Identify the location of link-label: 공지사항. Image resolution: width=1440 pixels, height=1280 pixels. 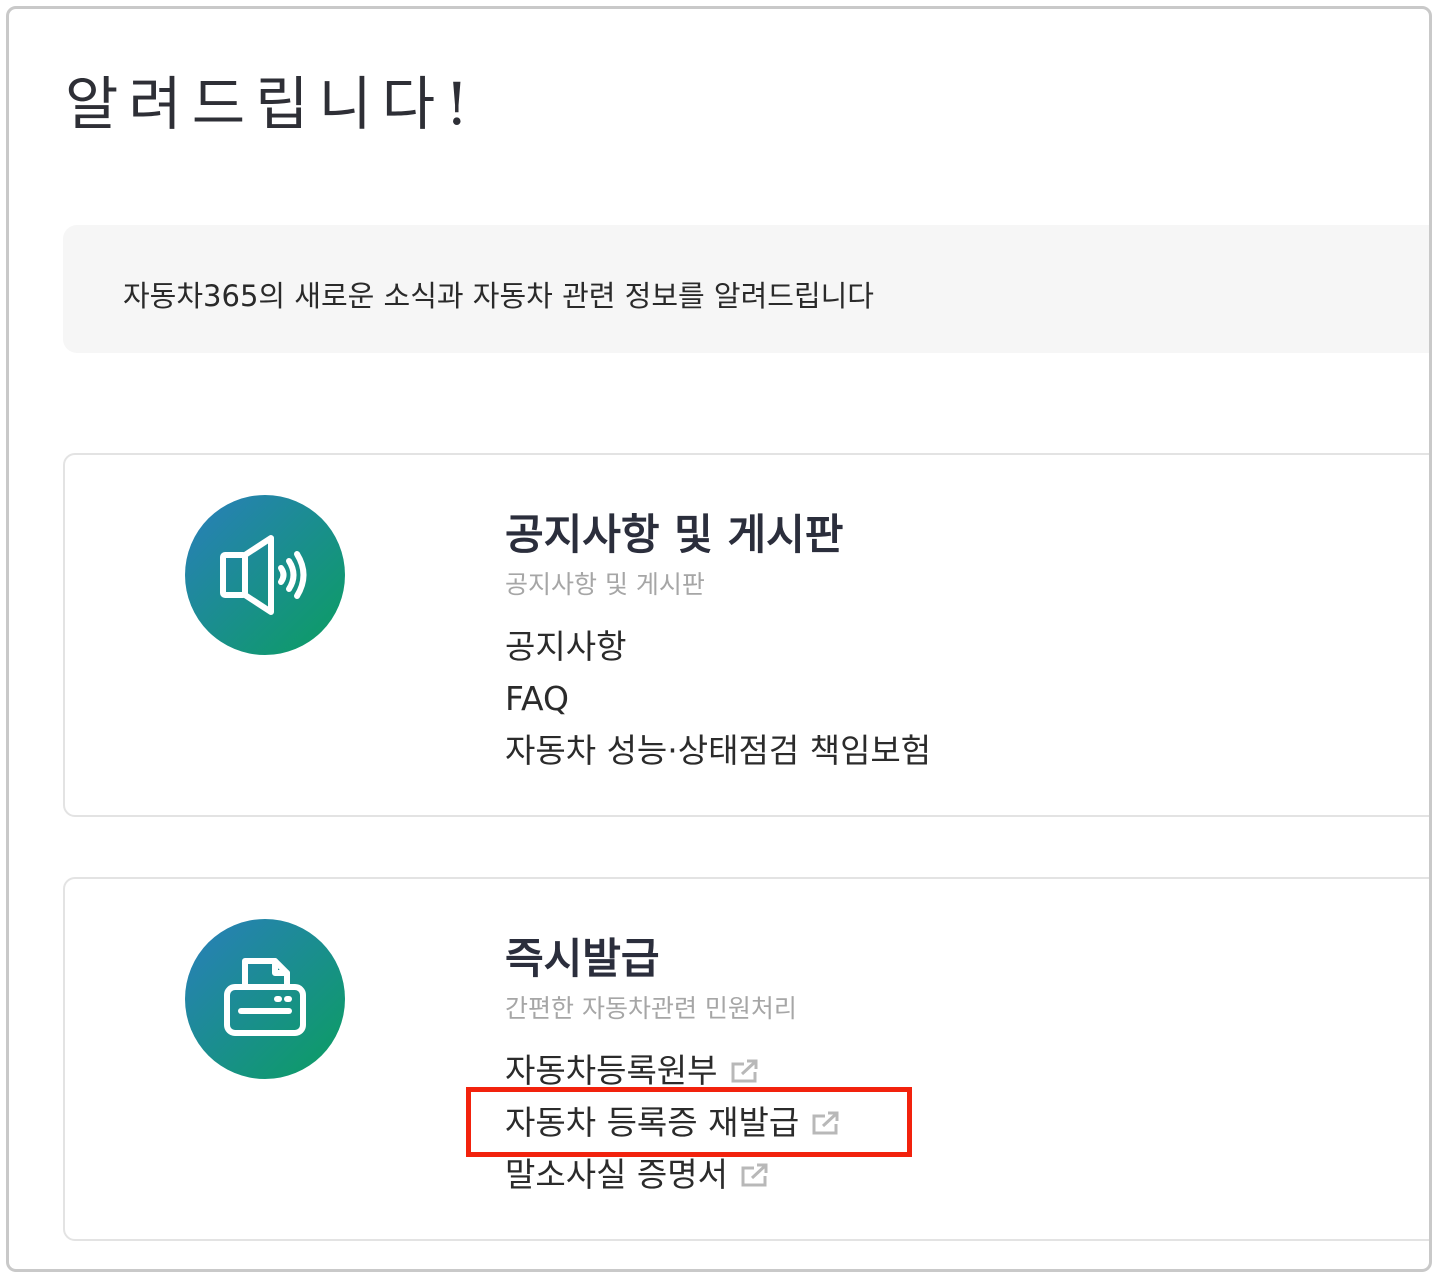
(566, 646).